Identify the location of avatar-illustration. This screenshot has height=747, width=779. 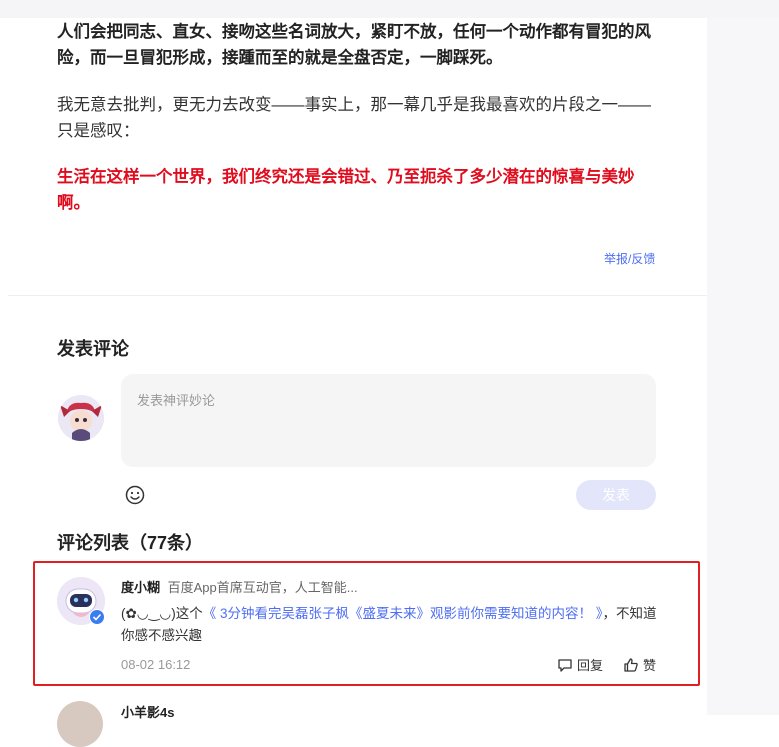
(81, 418).